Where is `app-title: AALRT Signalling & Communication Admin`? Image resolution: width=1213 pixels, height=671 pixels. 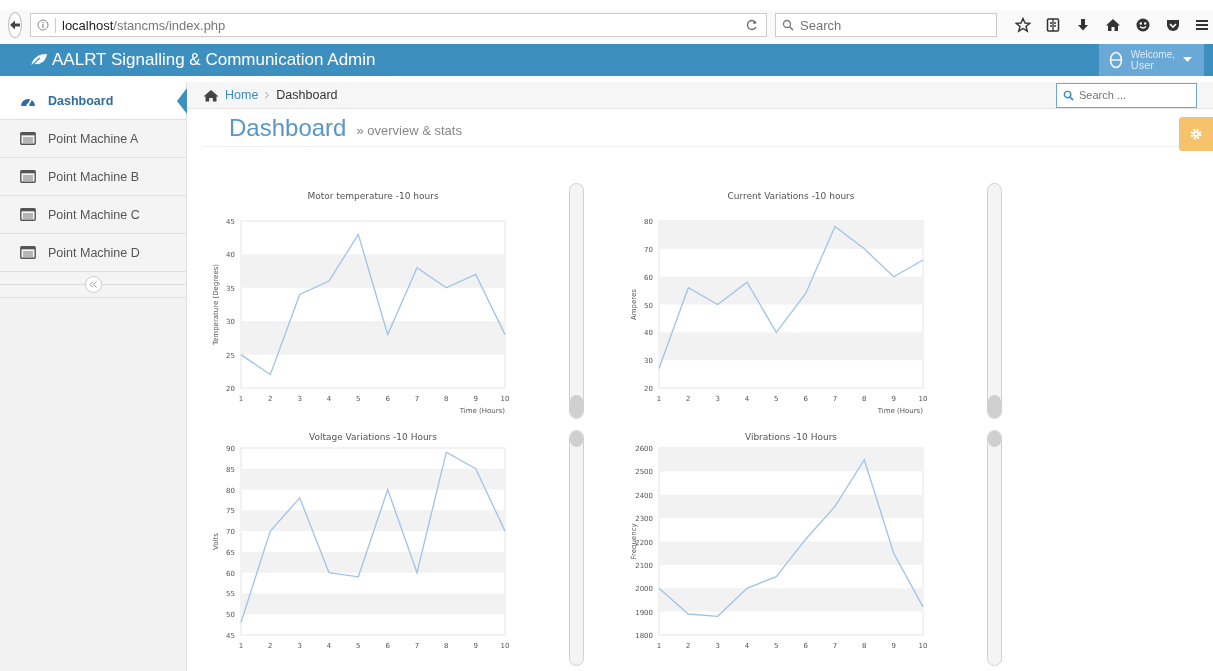
app-title: AALRT Signalling & Communication Admin is located at coordinates (214, 60).